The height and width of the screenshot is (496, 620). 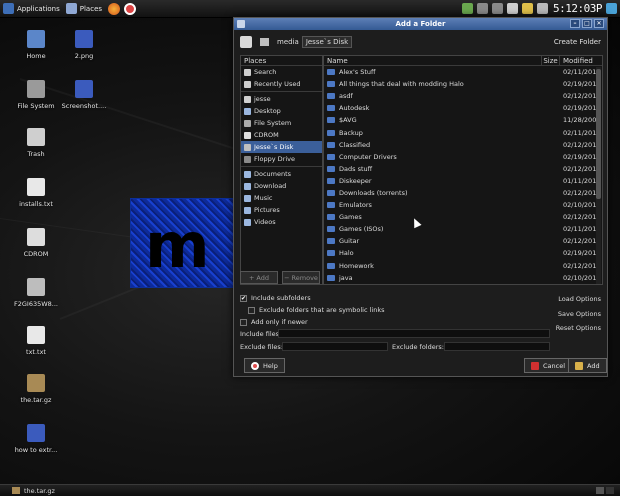 What do you see at coordinates (577, 8) in the screenshot?
I see `clock: 5:12:03P` at bounding box center [577, 8].